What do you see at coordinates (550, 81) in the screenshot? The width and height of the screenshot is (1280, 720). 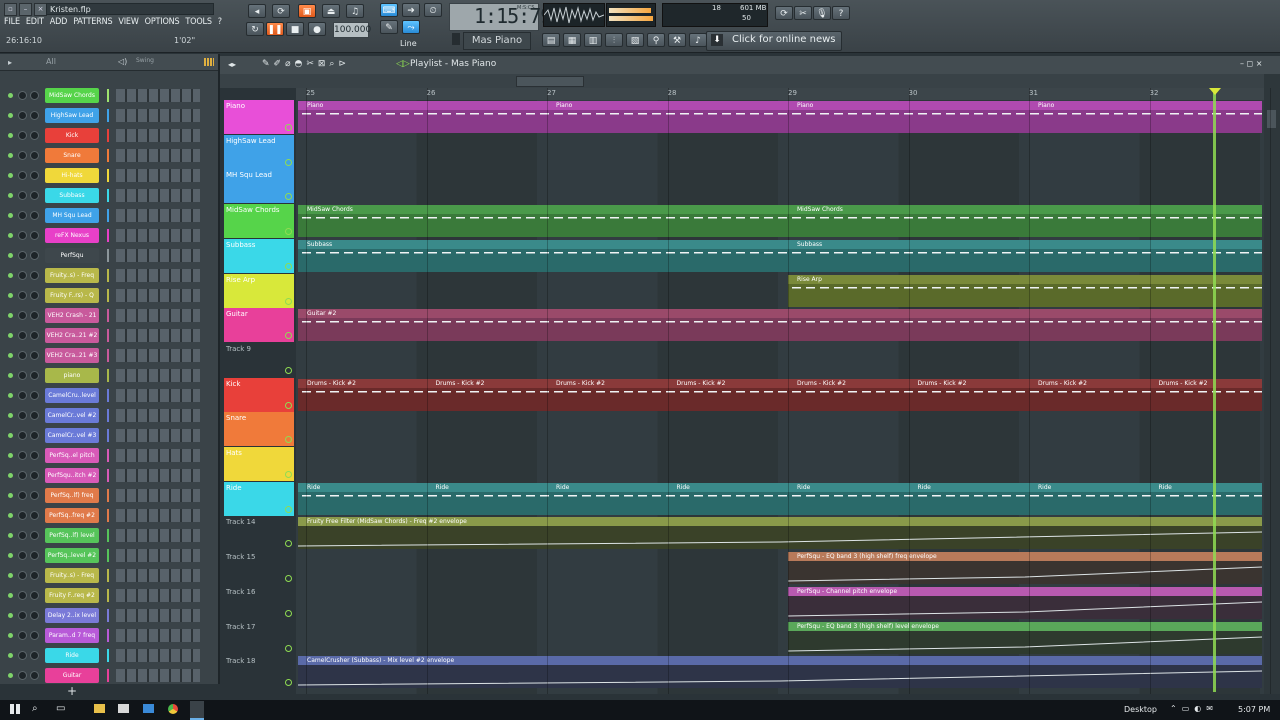 I see `horizontal-scrollbar` at bounding box center [550, 81].